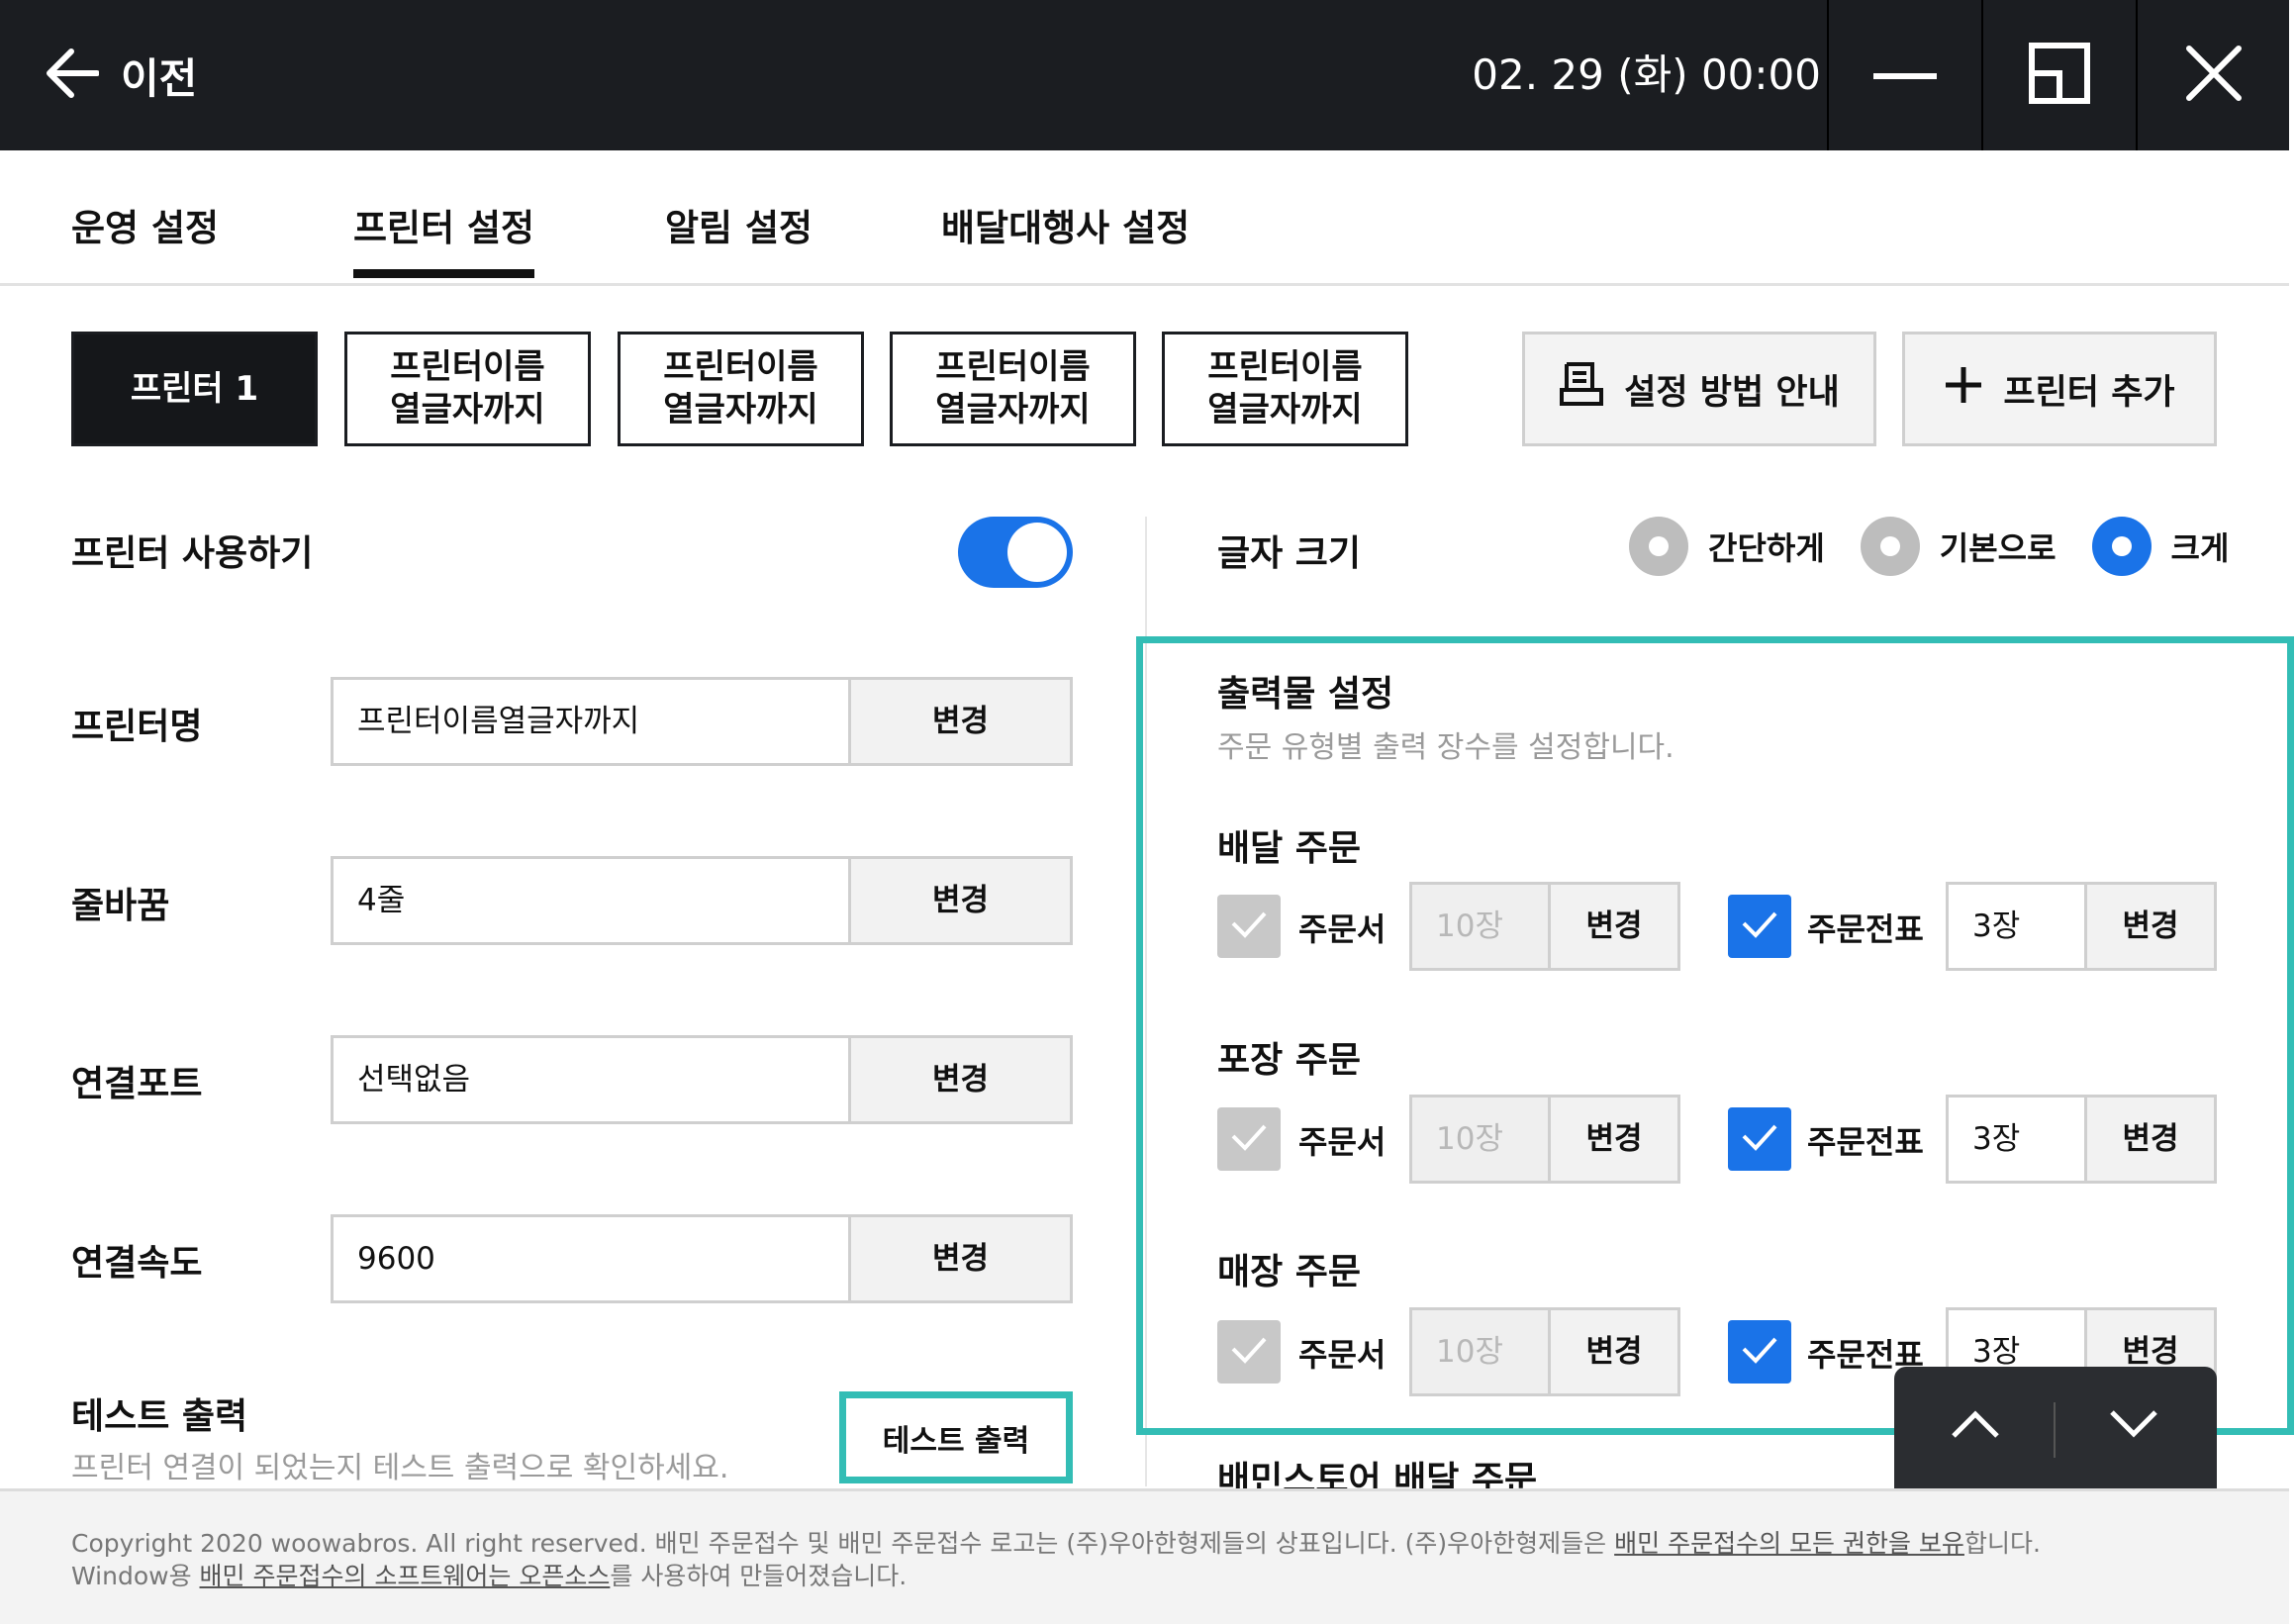 This screenshot has height=1624, width=2296. I want to click on tab-delivery-agency-settings: 배달대행사 설정, so click(1065, 227).